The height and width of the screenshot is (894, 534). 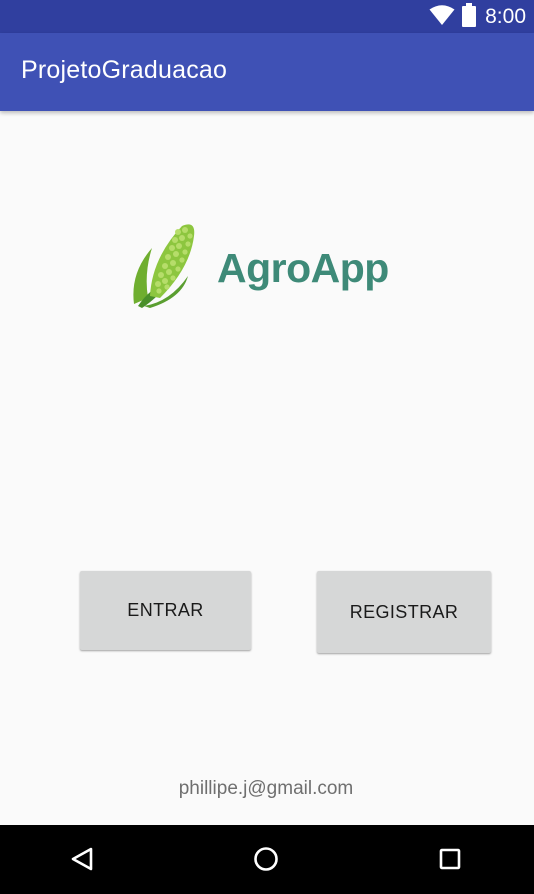 I want to click on corn-icon, so click(x=165, y=266).